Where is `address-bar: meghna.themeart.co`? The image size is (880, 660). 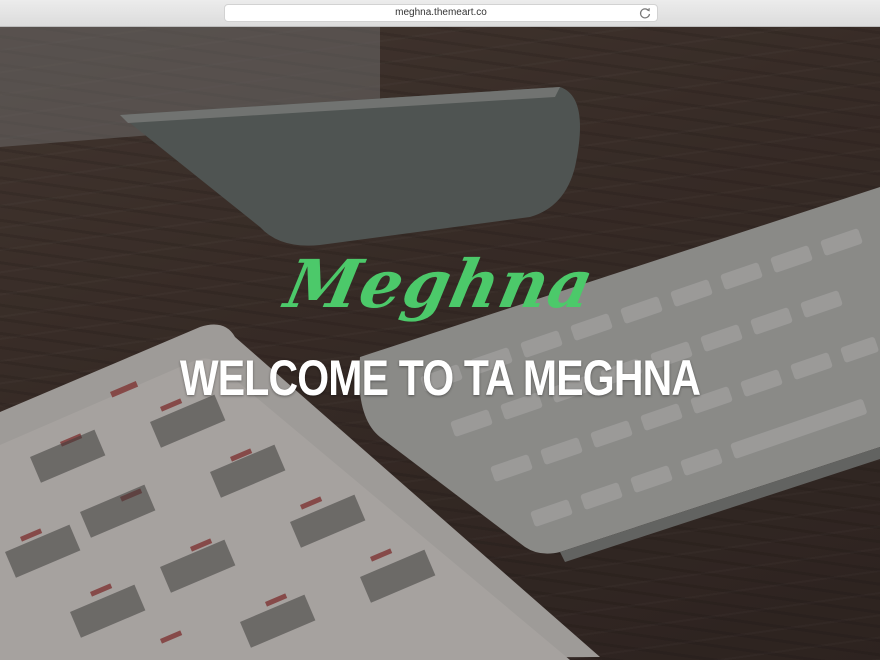
address-bar: meghna.themeart.co is located at coordinates (441, 13).